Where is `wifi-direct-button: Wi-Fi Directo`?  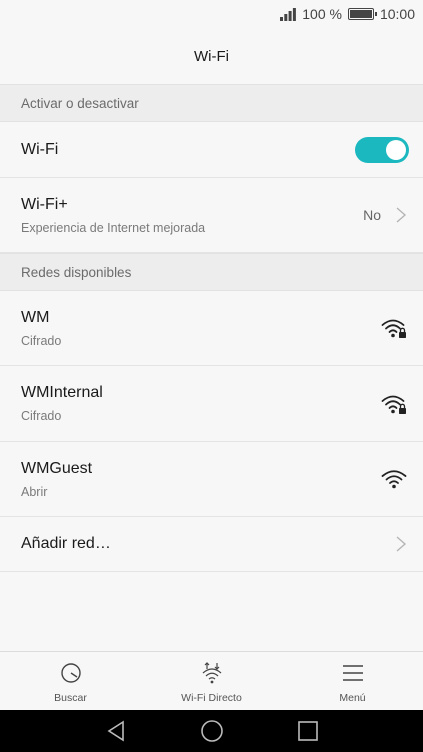
wifi-direct-button: Wi-Fi Directo is located at coordinates (211, 681).